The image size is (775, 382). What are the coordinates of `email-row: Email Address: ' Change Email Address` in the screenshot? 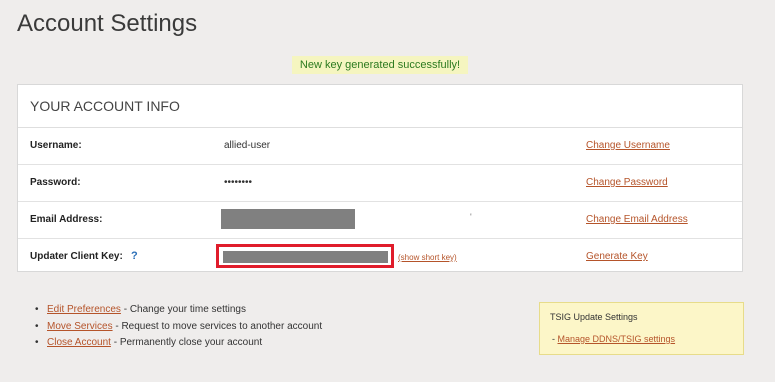 It's located at (380, 220).